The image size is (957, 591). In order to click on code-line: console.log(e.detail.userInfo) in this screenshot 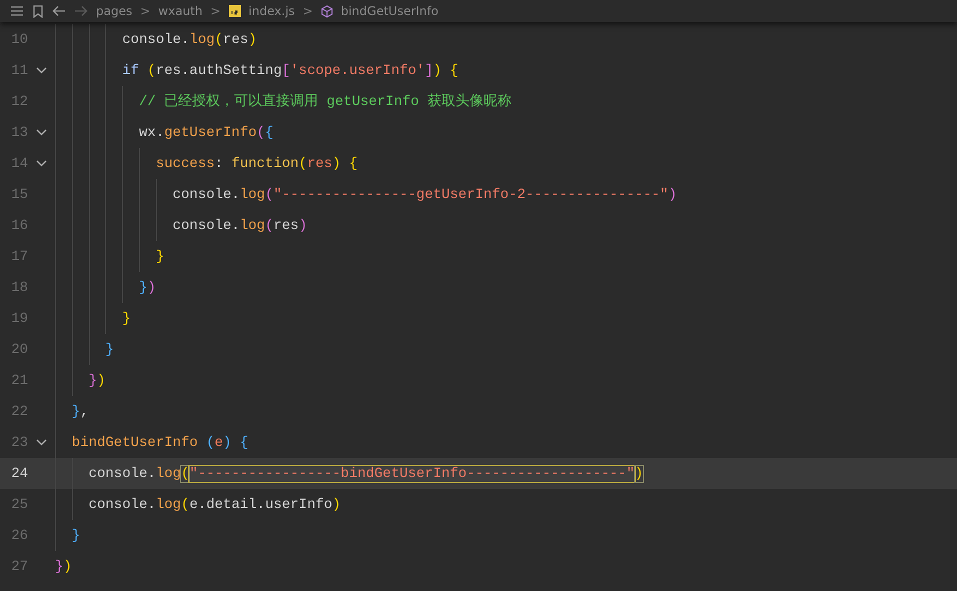, I will do `click(214, 505)`.